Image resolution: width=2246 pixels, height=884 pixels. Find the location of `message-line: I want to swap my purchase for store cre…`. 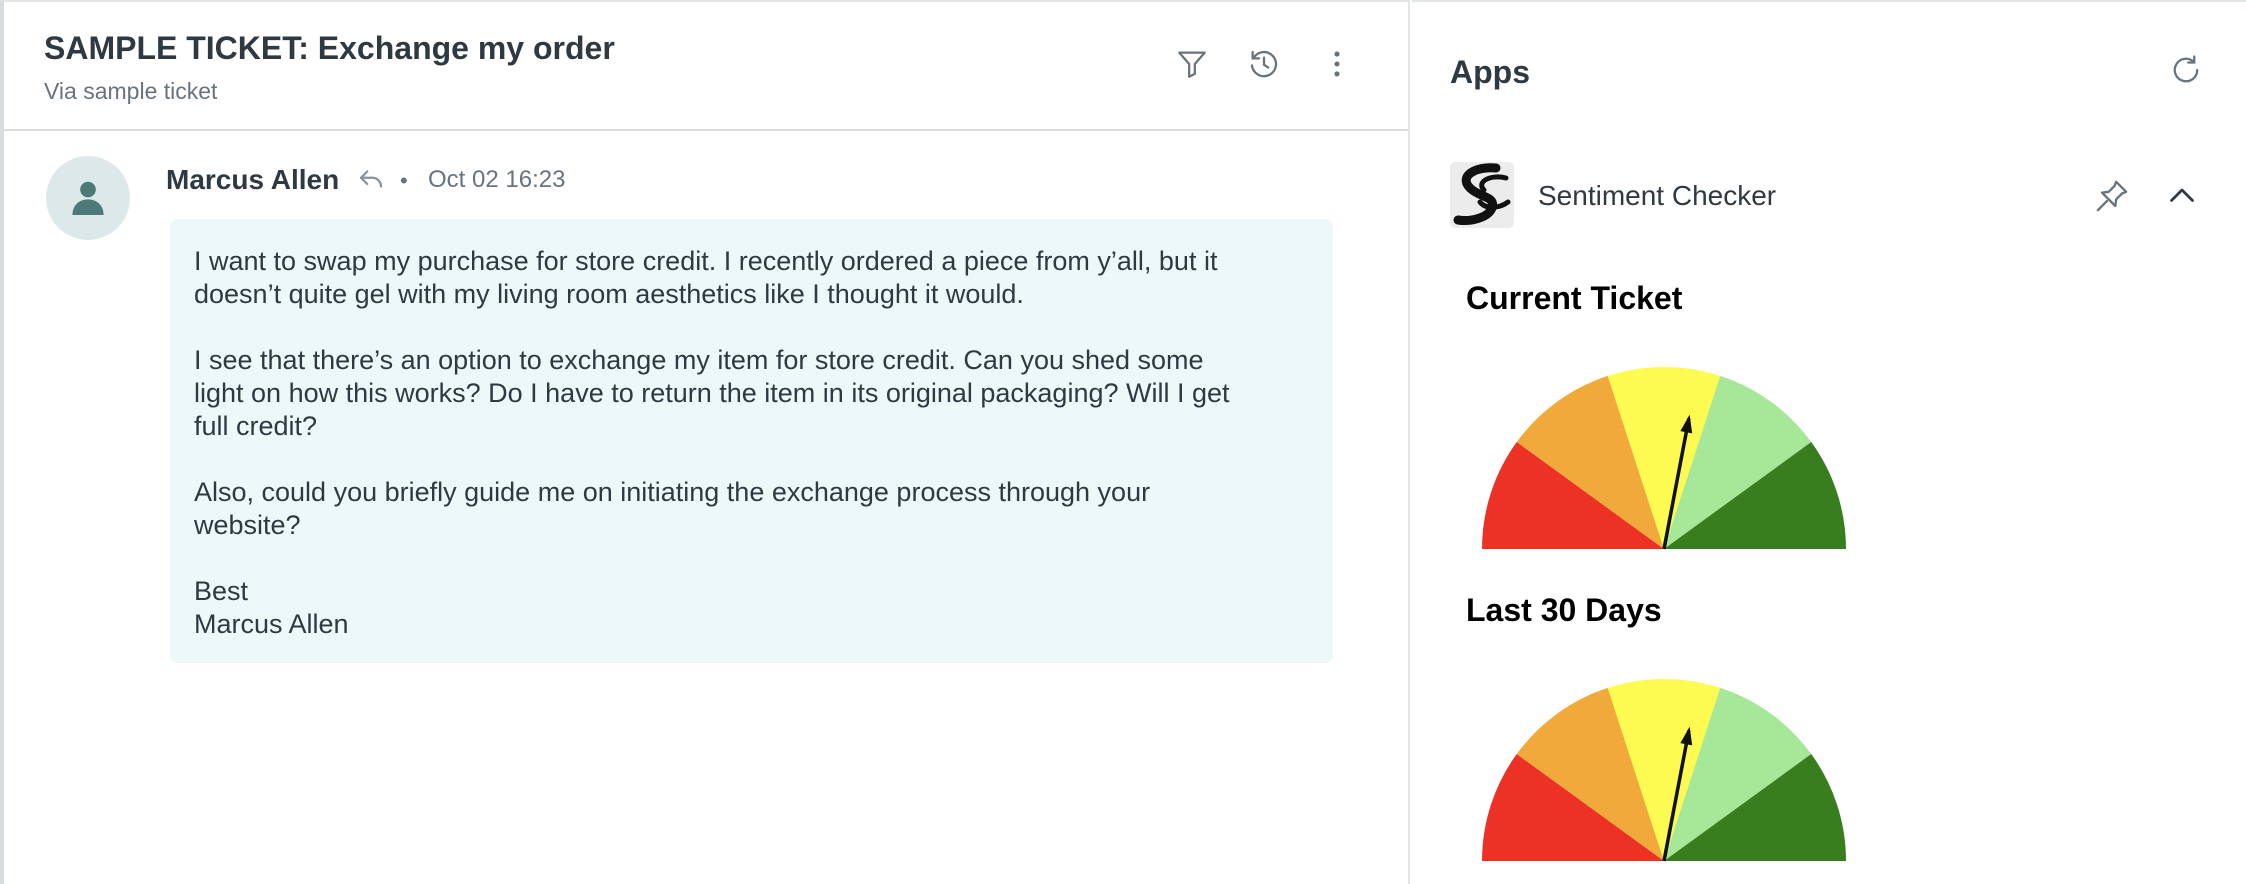

message-line: I want to swap my purchase for store cre… is located at coordinates (706, 261).